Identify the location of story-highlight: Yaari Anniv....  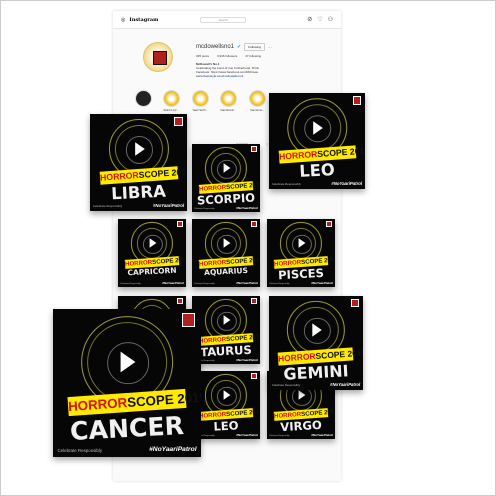
(257, 101).